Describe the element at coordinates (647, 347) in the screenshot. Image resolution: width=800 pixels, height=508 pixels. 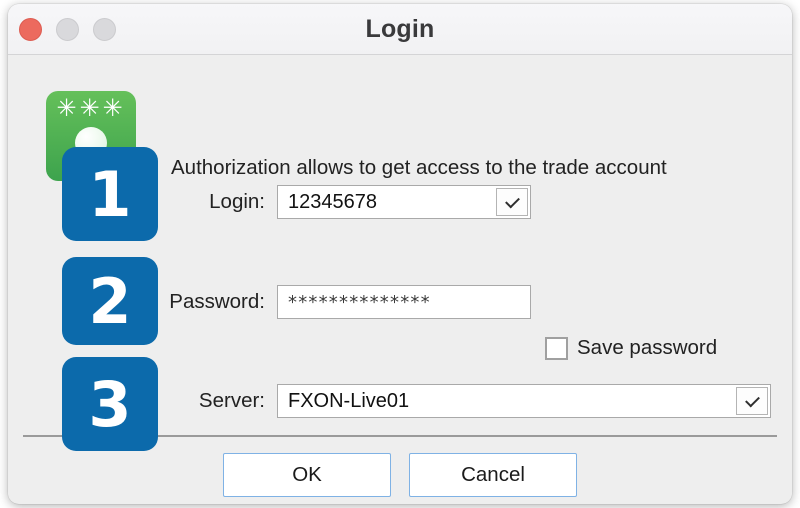
I see `save-password-label: Save password` at that location.